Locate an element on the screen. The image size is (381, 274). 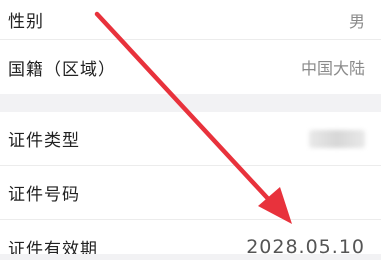
section-divider is located at coordinates (190, 103).